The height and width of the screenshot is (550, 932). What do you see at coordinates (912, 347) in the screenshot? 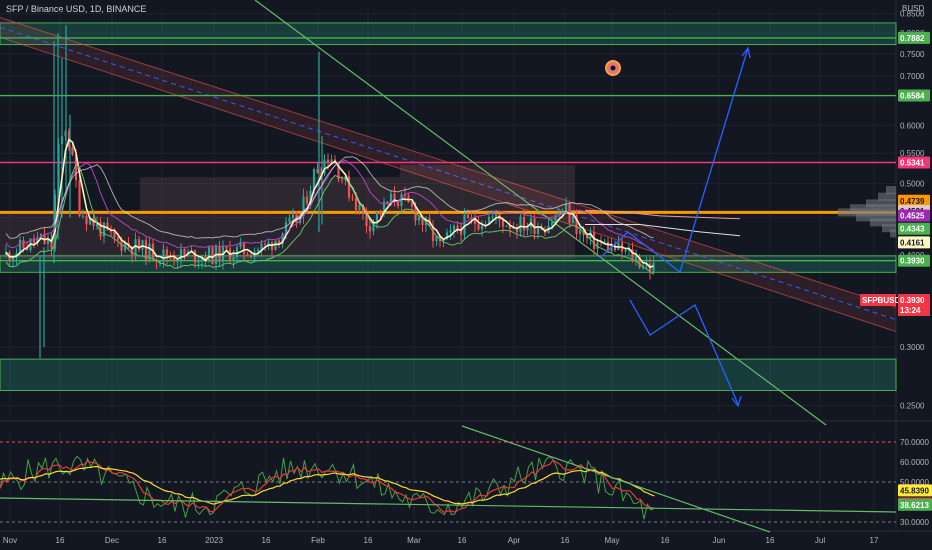
I see `price-tick-label: 0.3000` at bounding box center [912, 347].